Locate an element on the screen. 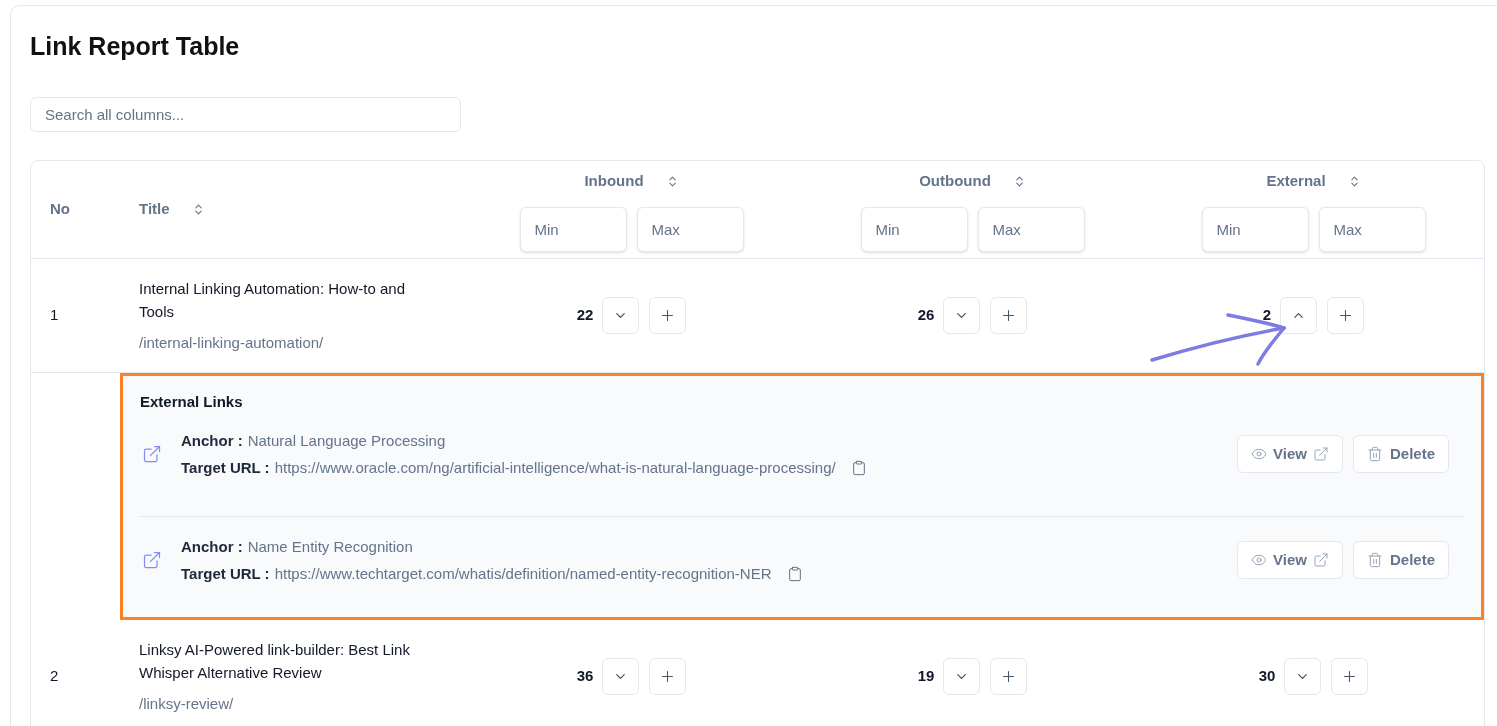 This screenshot has width=1497, height=726. page-title: Link Report Table is located at coordinates (135, 46).